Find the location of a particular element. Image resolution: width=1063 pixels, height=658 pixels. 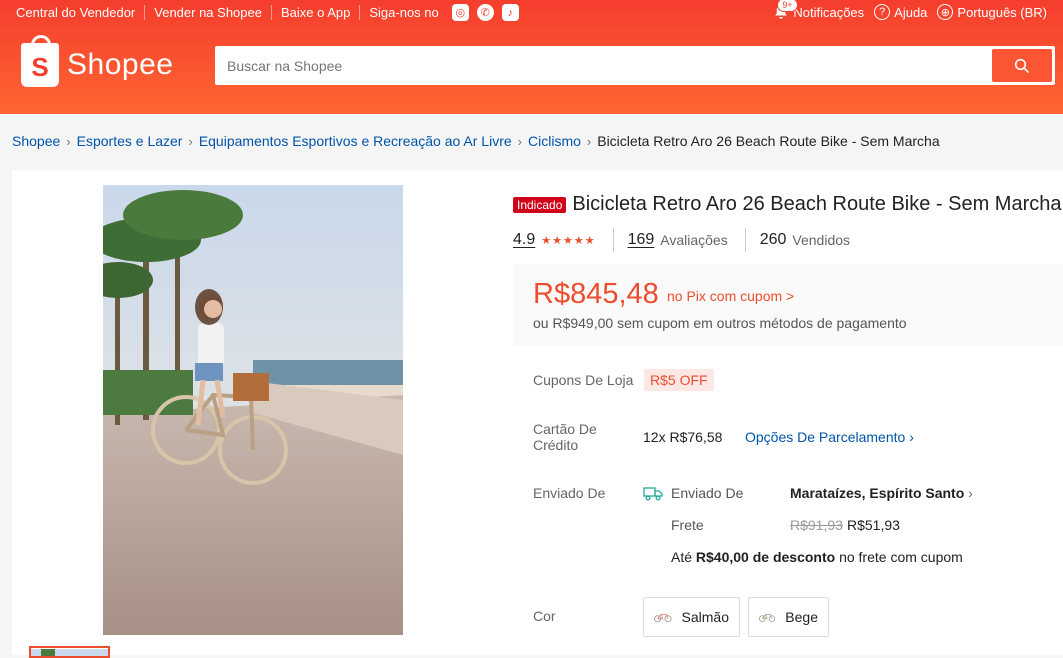

store-coupons-label: Cupons De Loja is located at coordinates (583, 380).